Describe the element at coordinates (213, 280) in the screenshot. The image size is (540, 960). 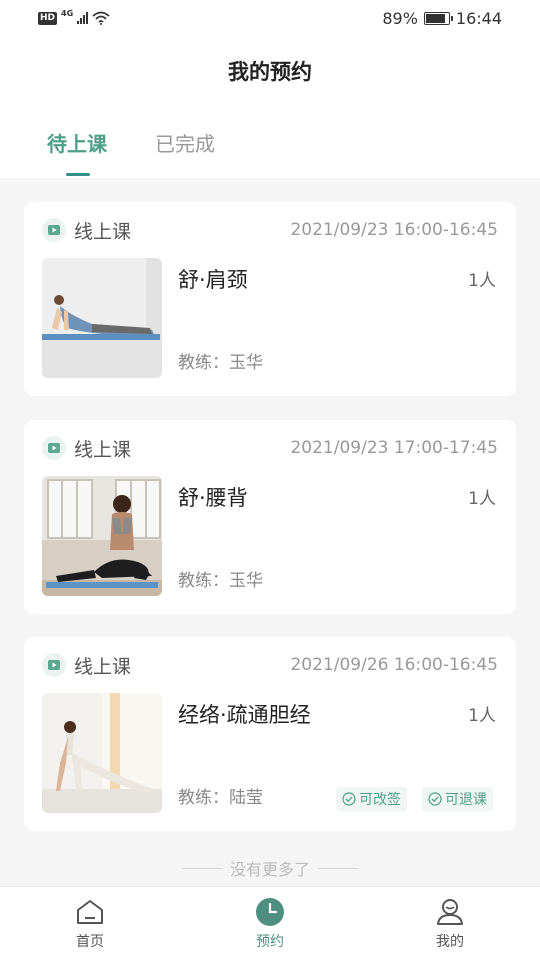
I see `course-name: 舒·肩颈` at that location.